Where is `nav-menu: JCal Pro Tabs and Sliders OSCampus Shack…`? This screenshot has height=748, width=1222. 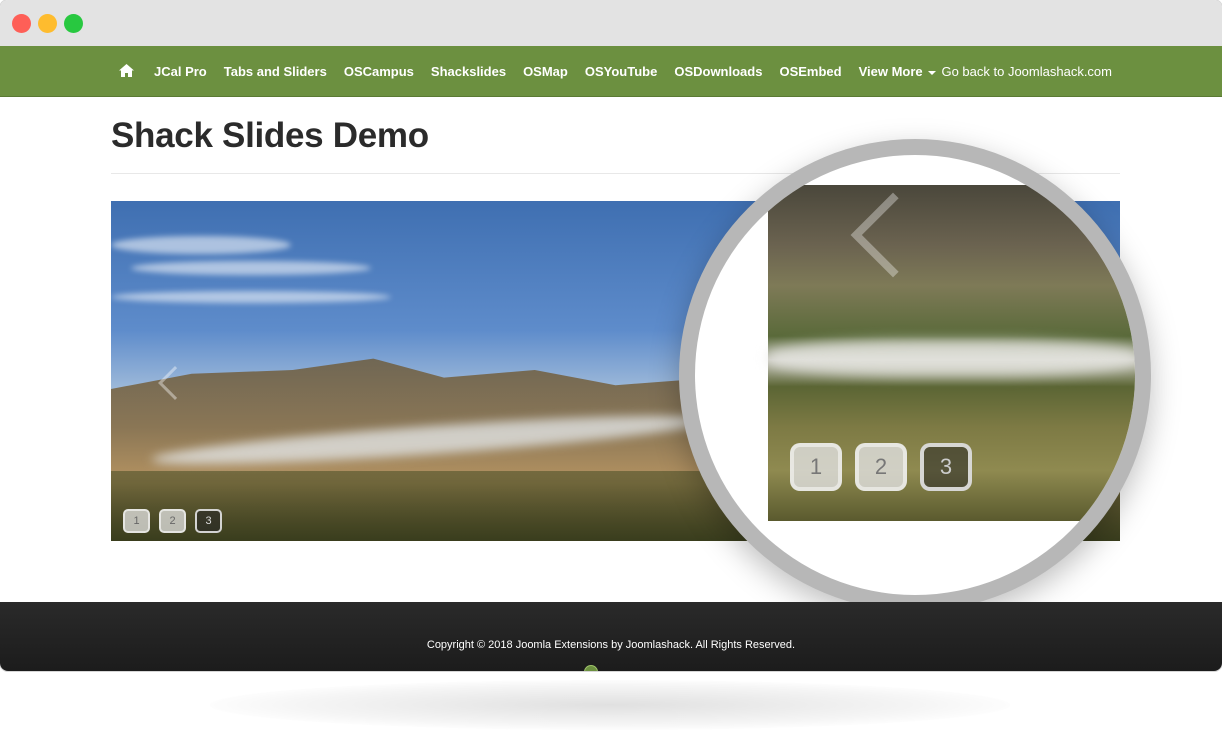
nav-menu: JCal Pro Tabs and Sliders OSCampus Shack… is located at coordinates (532, 71).